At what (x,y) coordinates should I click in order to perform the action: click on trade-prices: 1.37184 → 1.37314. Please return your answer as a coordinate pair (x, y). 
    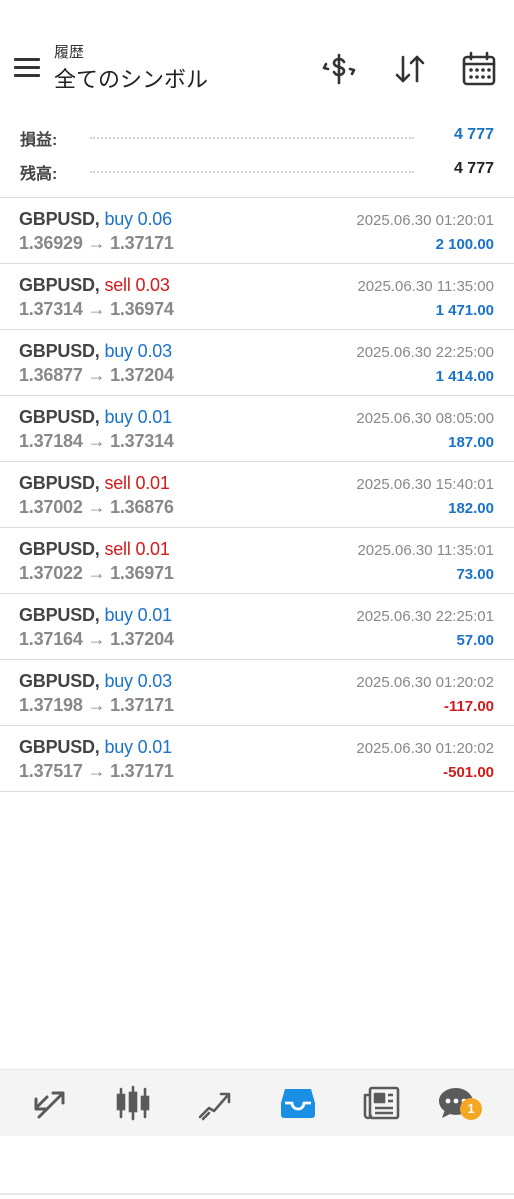
    Looking at the image, I should click on (96, 441).